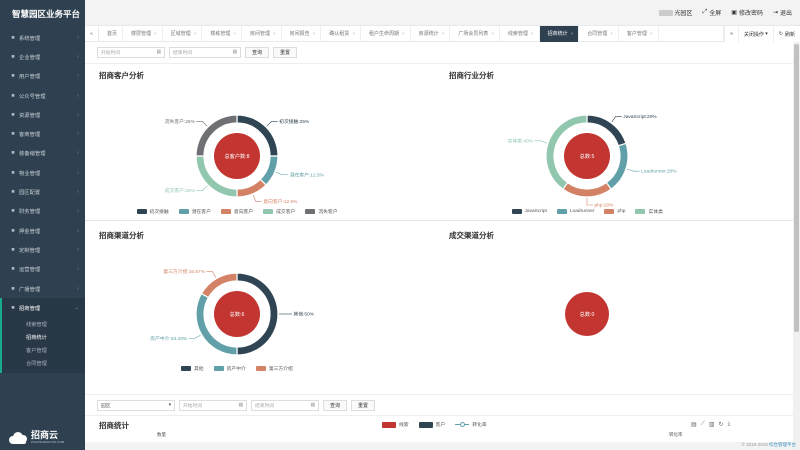 The image size is (800, 450). I want to click on download-icon: ⤓, so click(729, 424).